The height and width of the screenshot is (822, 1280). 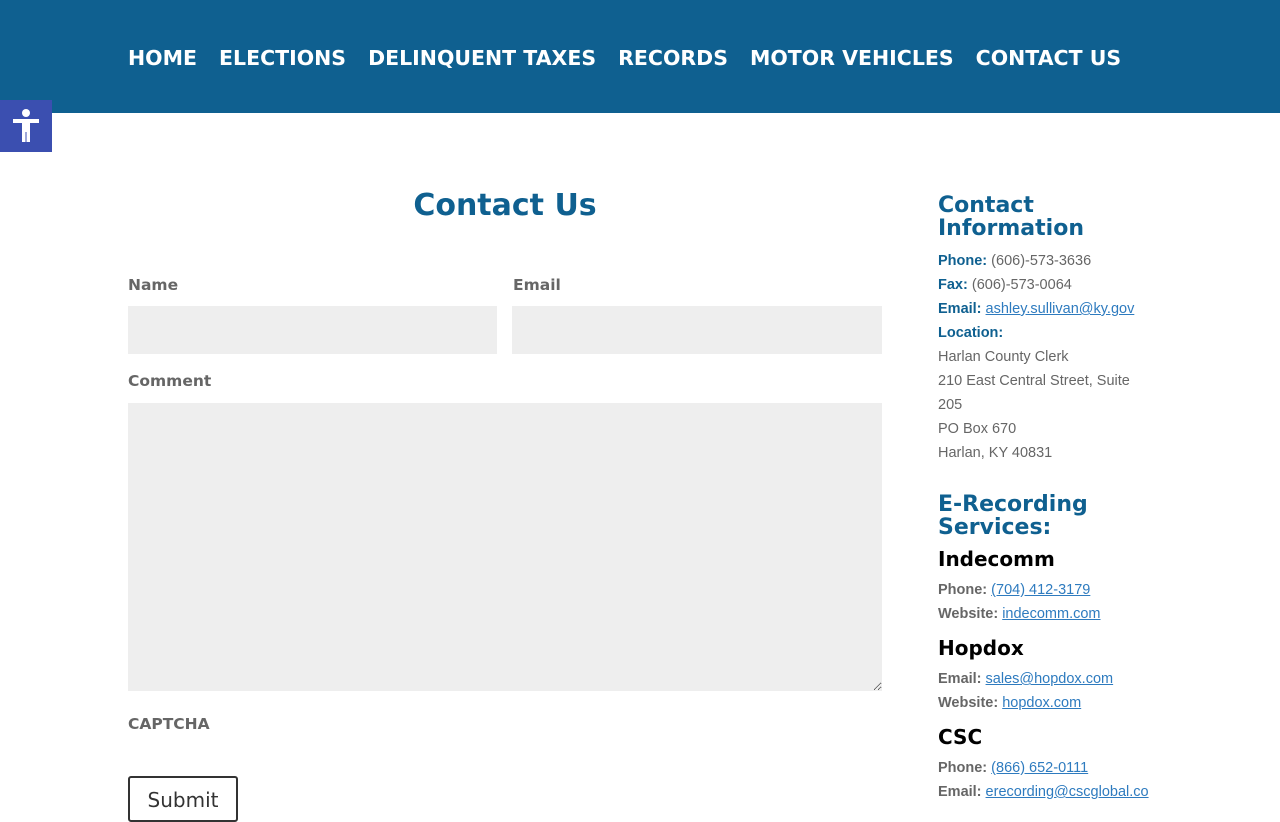 I want to click on page-title: Contact Us, so click(x=505, y=205).